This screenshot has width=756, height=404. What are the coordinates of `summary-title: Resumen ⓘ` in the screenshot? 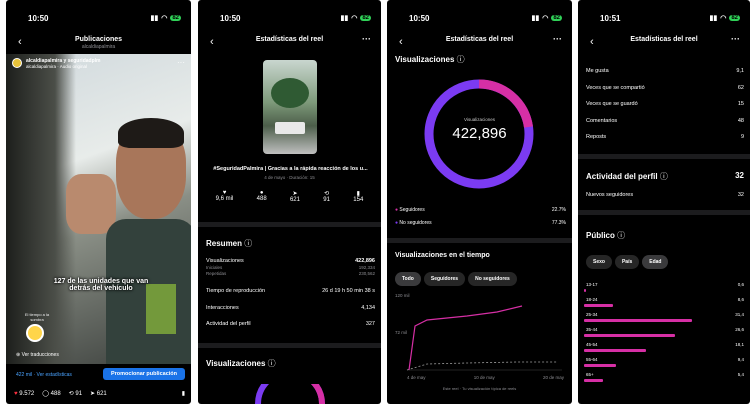 It's located at (229, 243).